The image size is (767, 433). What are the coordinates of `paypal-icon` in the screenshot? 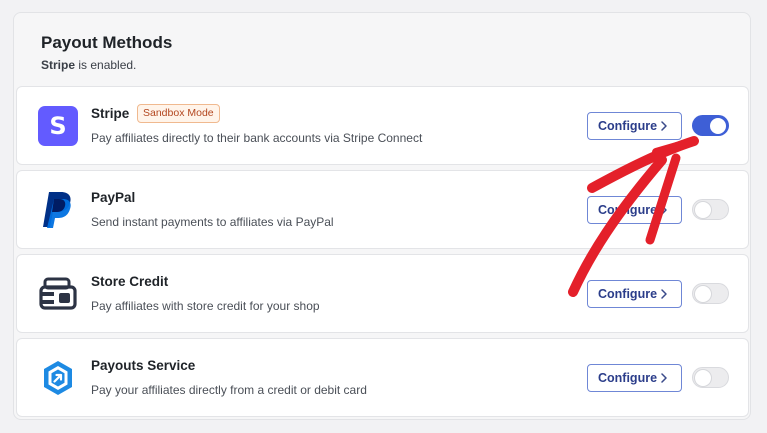 It's located at (58, 210).